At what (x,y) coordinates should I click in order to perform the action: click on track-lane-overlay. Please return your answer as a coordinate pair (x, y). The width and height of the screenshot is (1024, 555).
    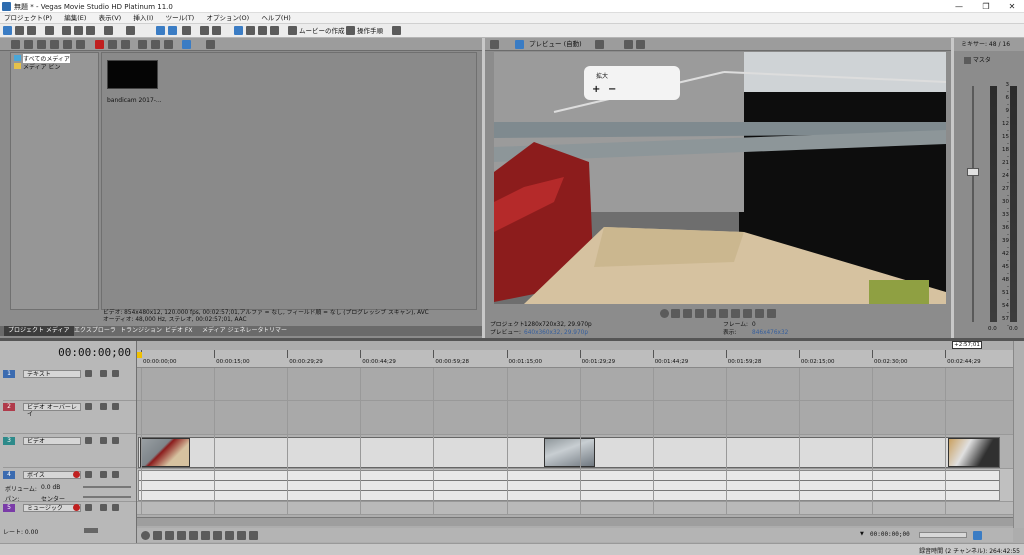
    Looking at the image, I should click on (575, 418).